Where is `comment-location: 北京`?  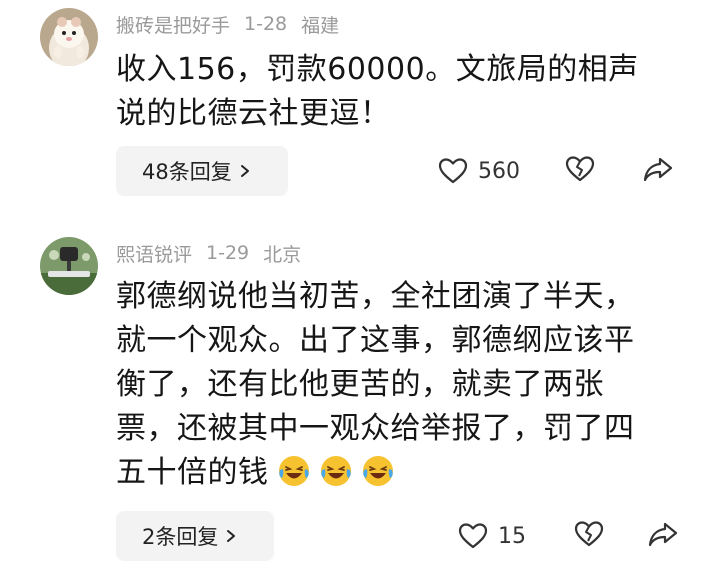
comment-location: 北京 is located at coordinates (282, 254).